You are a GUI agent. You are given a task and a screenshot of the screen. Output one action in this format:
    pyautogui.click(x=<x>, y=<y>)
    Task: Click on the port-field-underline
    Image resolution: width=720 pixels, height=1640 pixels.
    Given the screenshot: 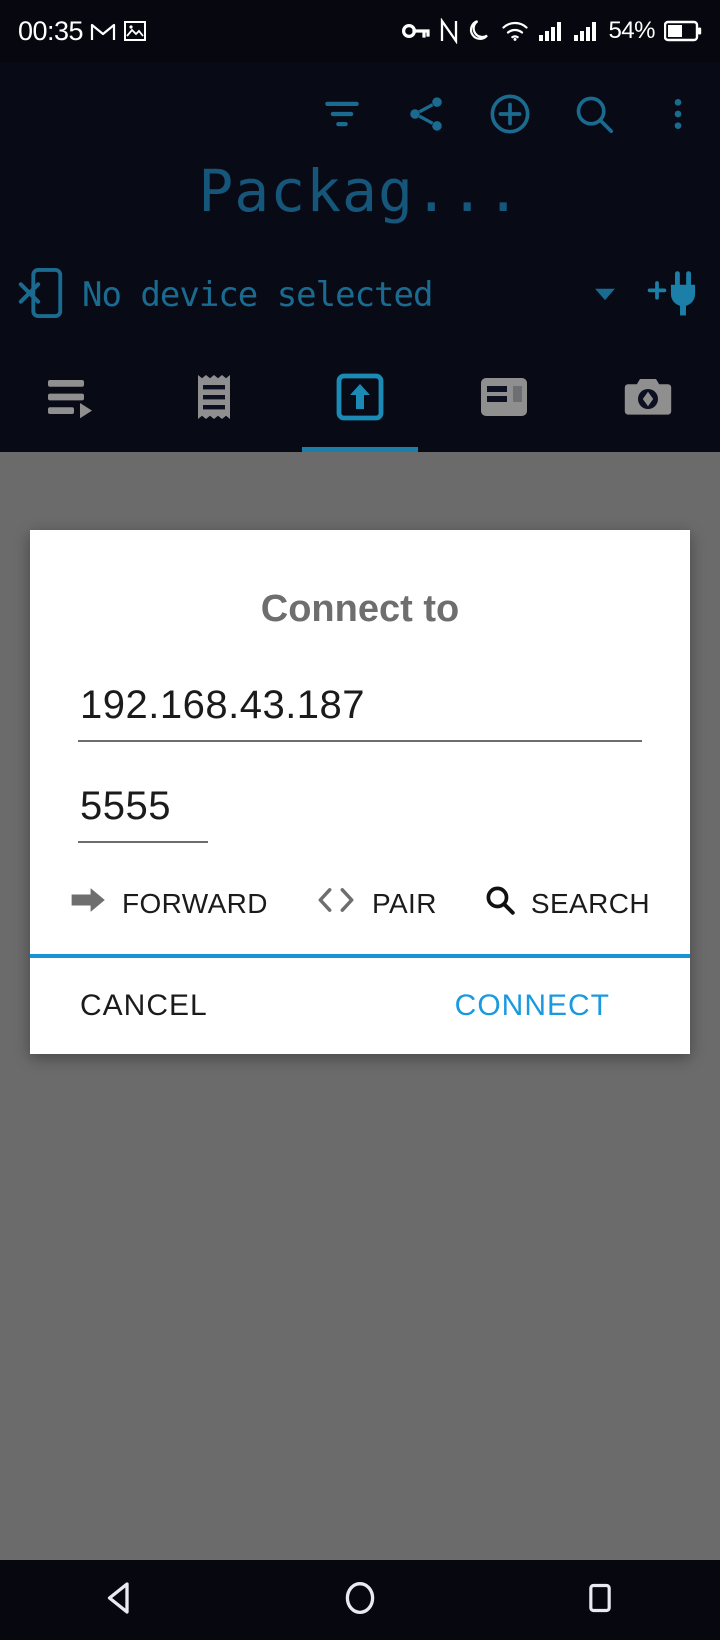 What is the action you would take?
    pyautogui.click(x=143, y=842)
    